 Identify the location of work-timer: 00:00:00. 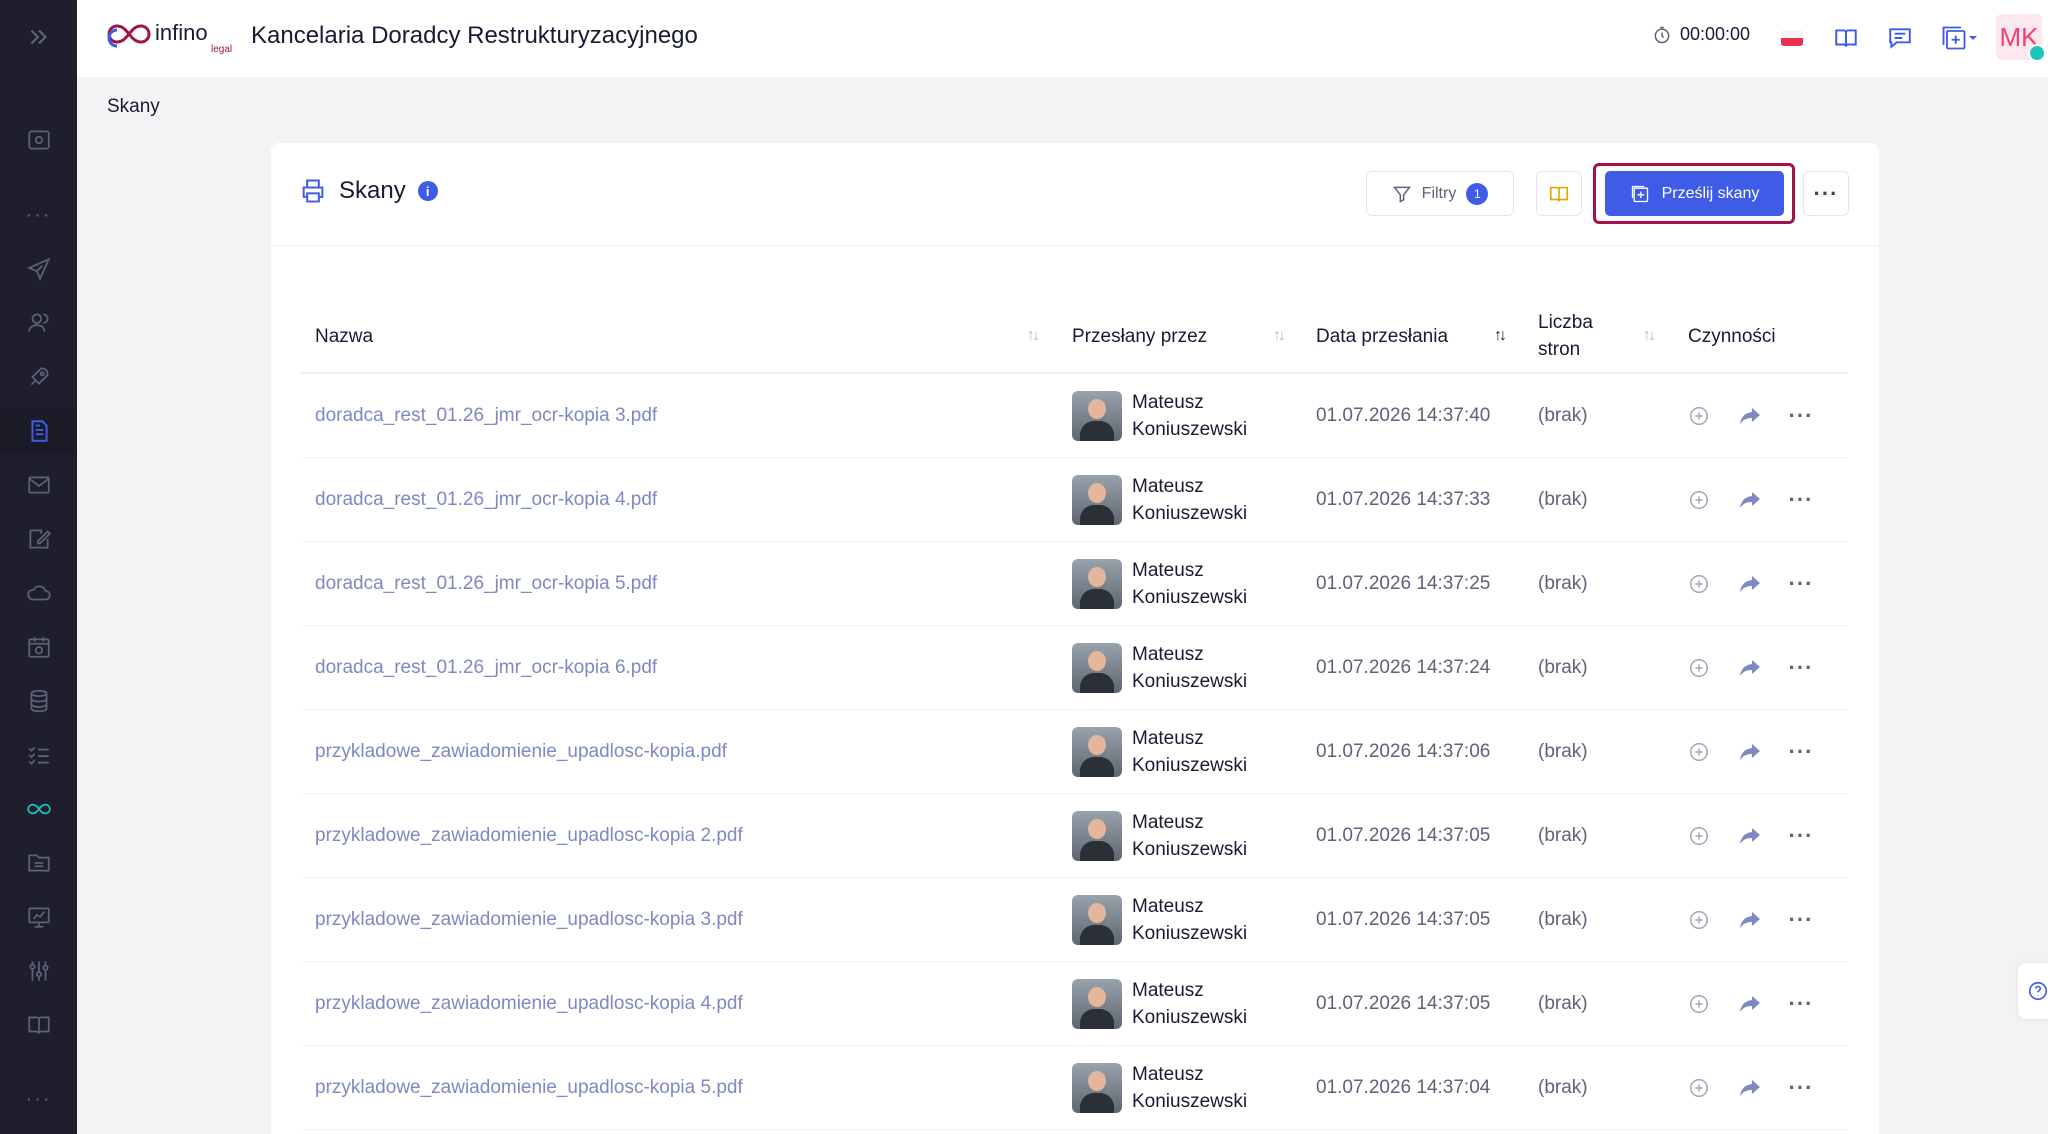
(1701, 34).